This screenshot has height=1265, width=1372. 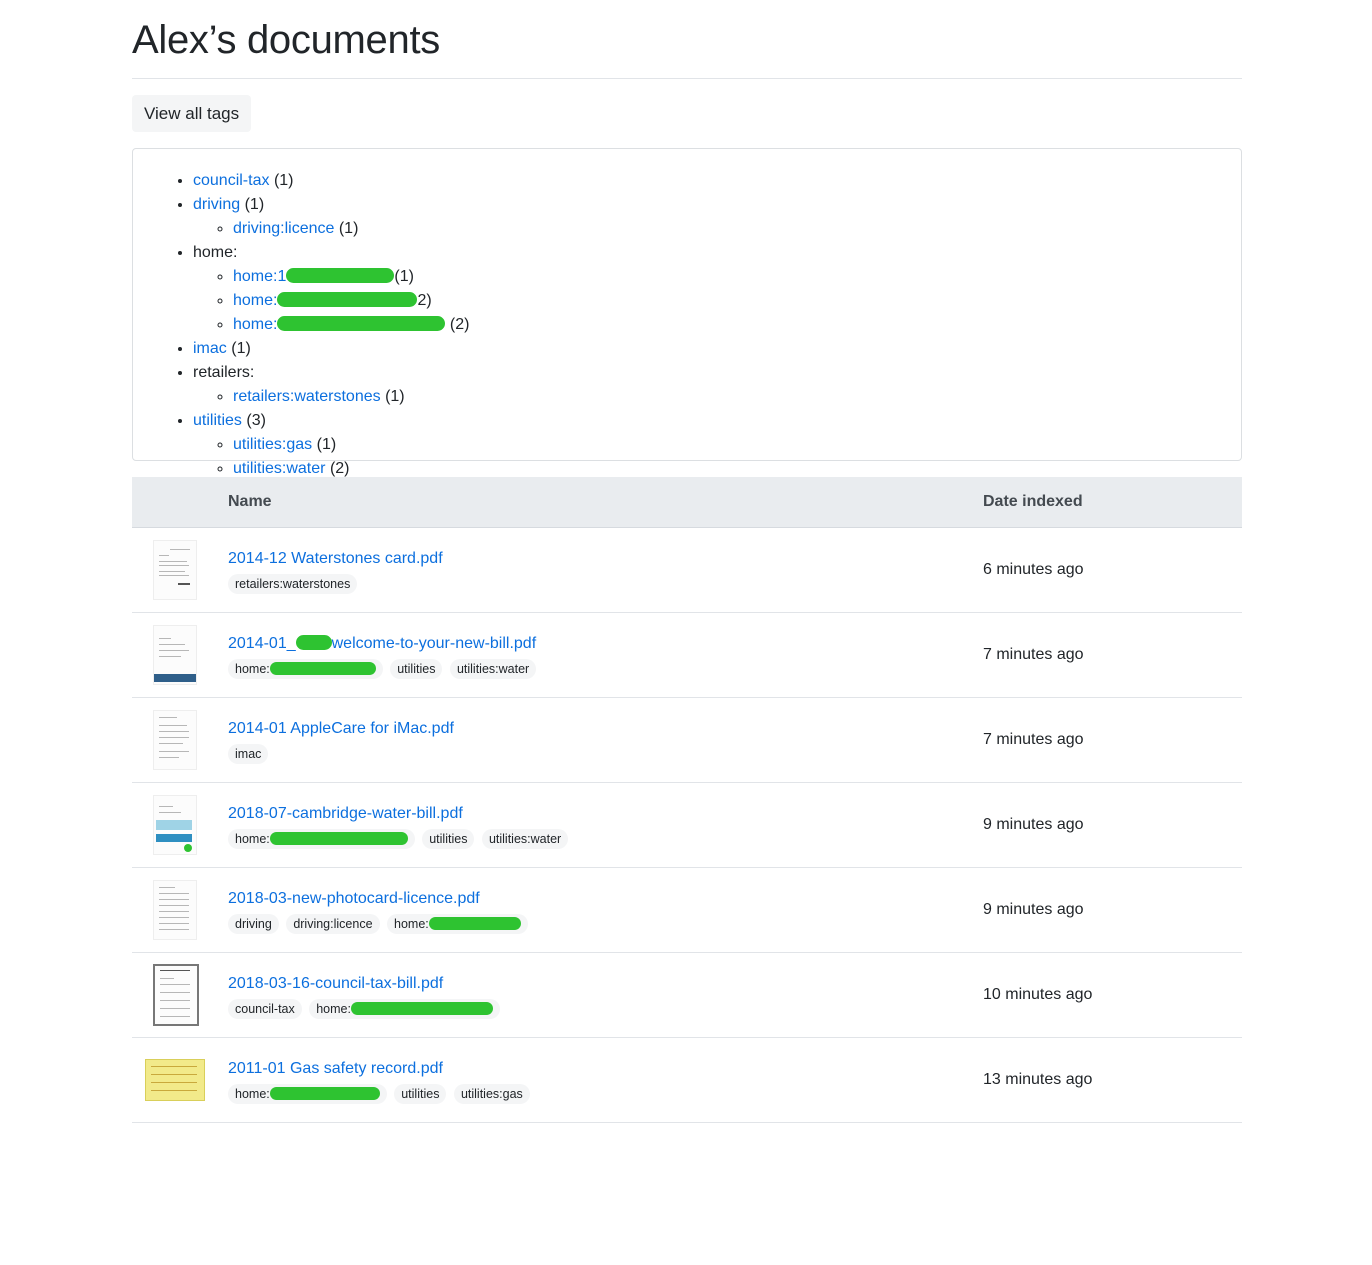 What do you see at coordinates (307, 396) in the screenshot?
I see `tag-link-retailers-waterstones: retailers:waterstones` at bounding box center [307, 396].